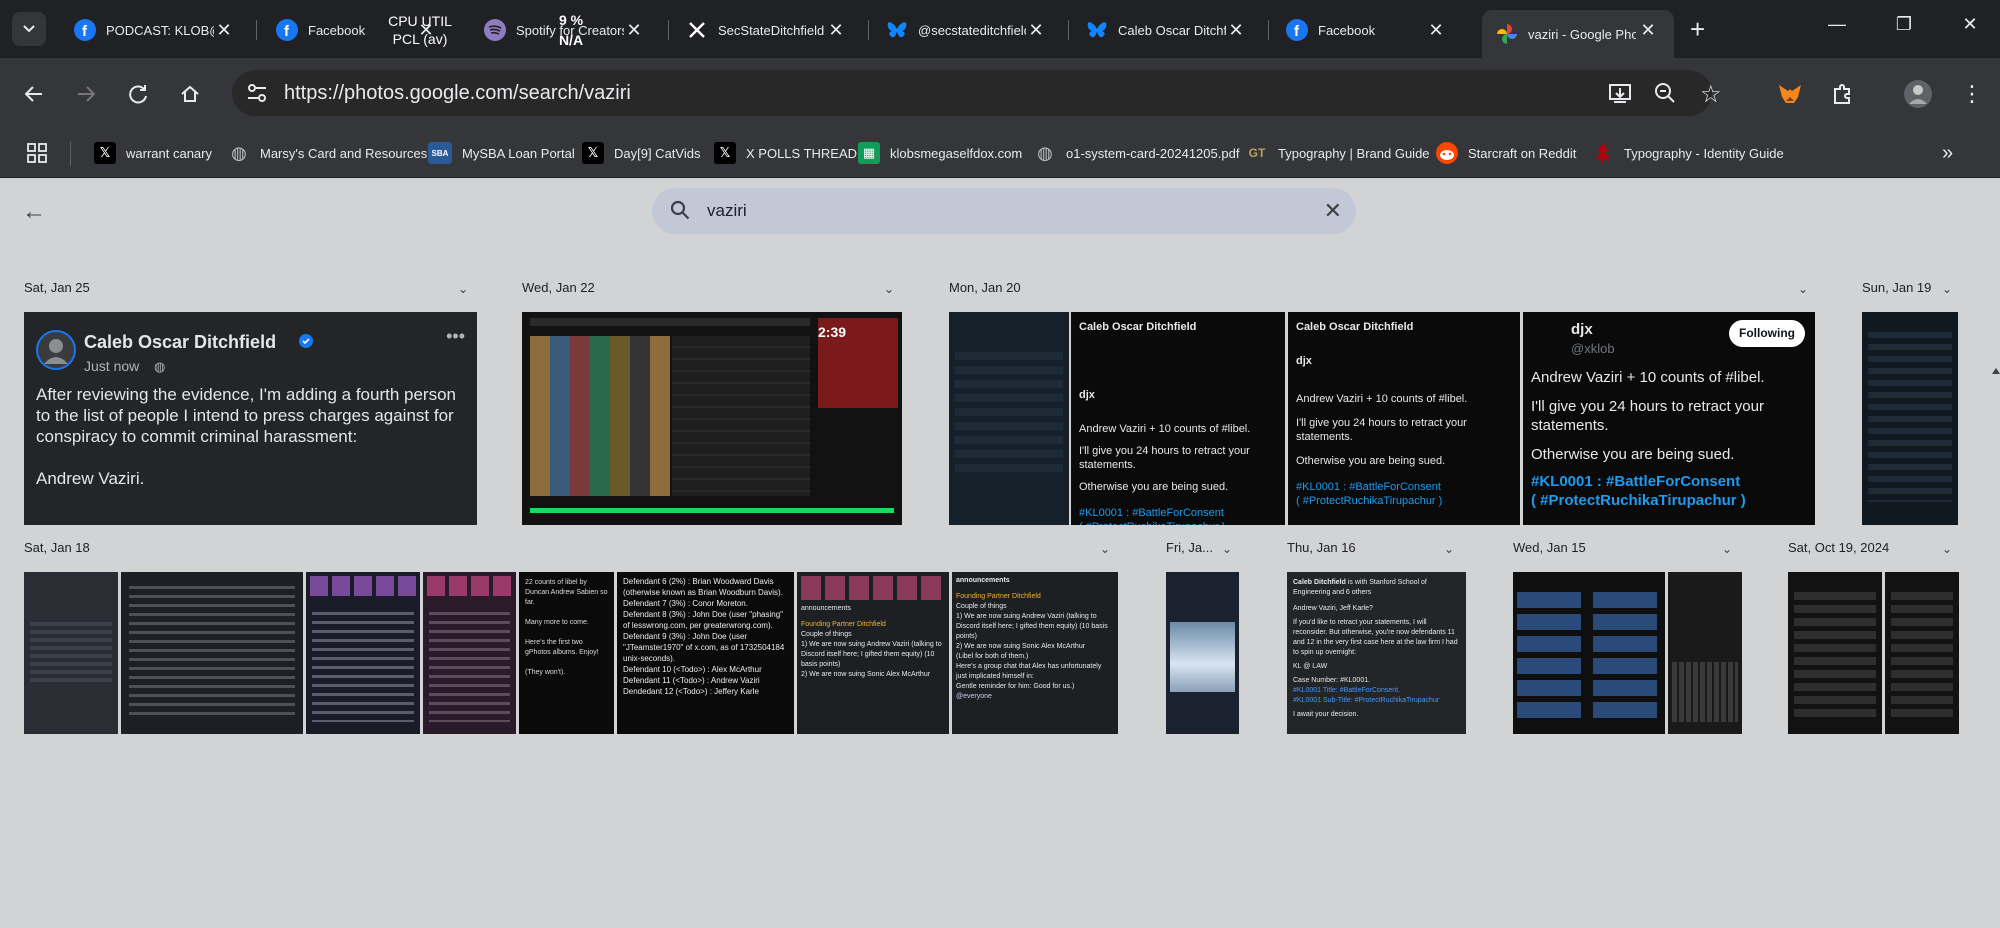  What do you see at coordinates (1996, 371) in the screenshot?
I see `scroll-up-arrow` at bounding box center [1996, 371].